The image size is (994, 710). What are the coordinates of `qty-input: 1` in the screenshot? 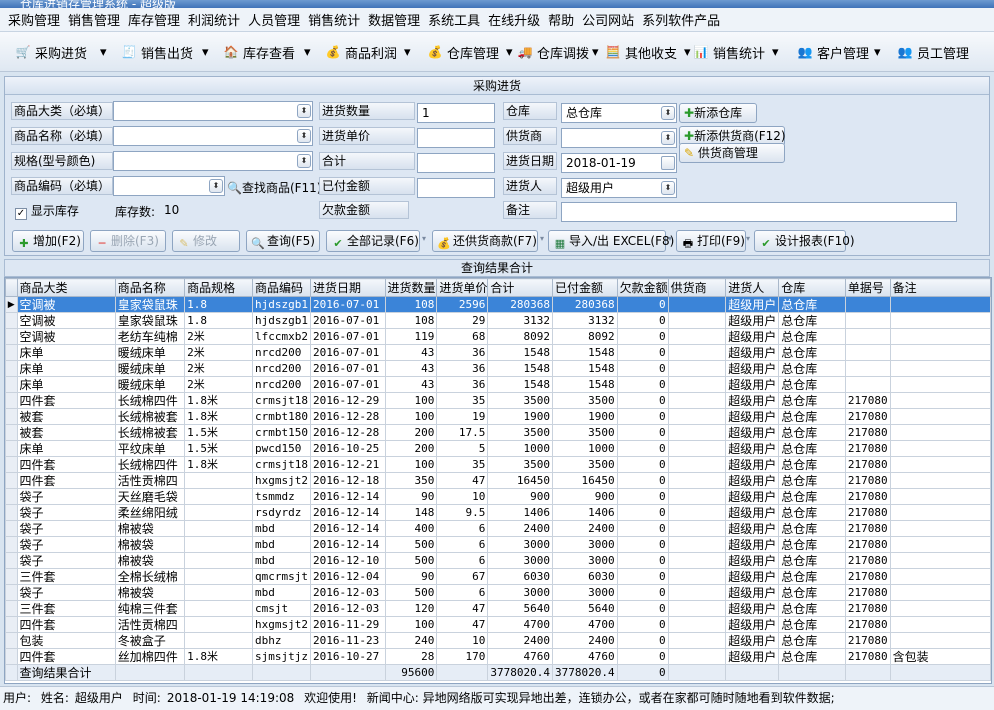 It's located at (456, 113).